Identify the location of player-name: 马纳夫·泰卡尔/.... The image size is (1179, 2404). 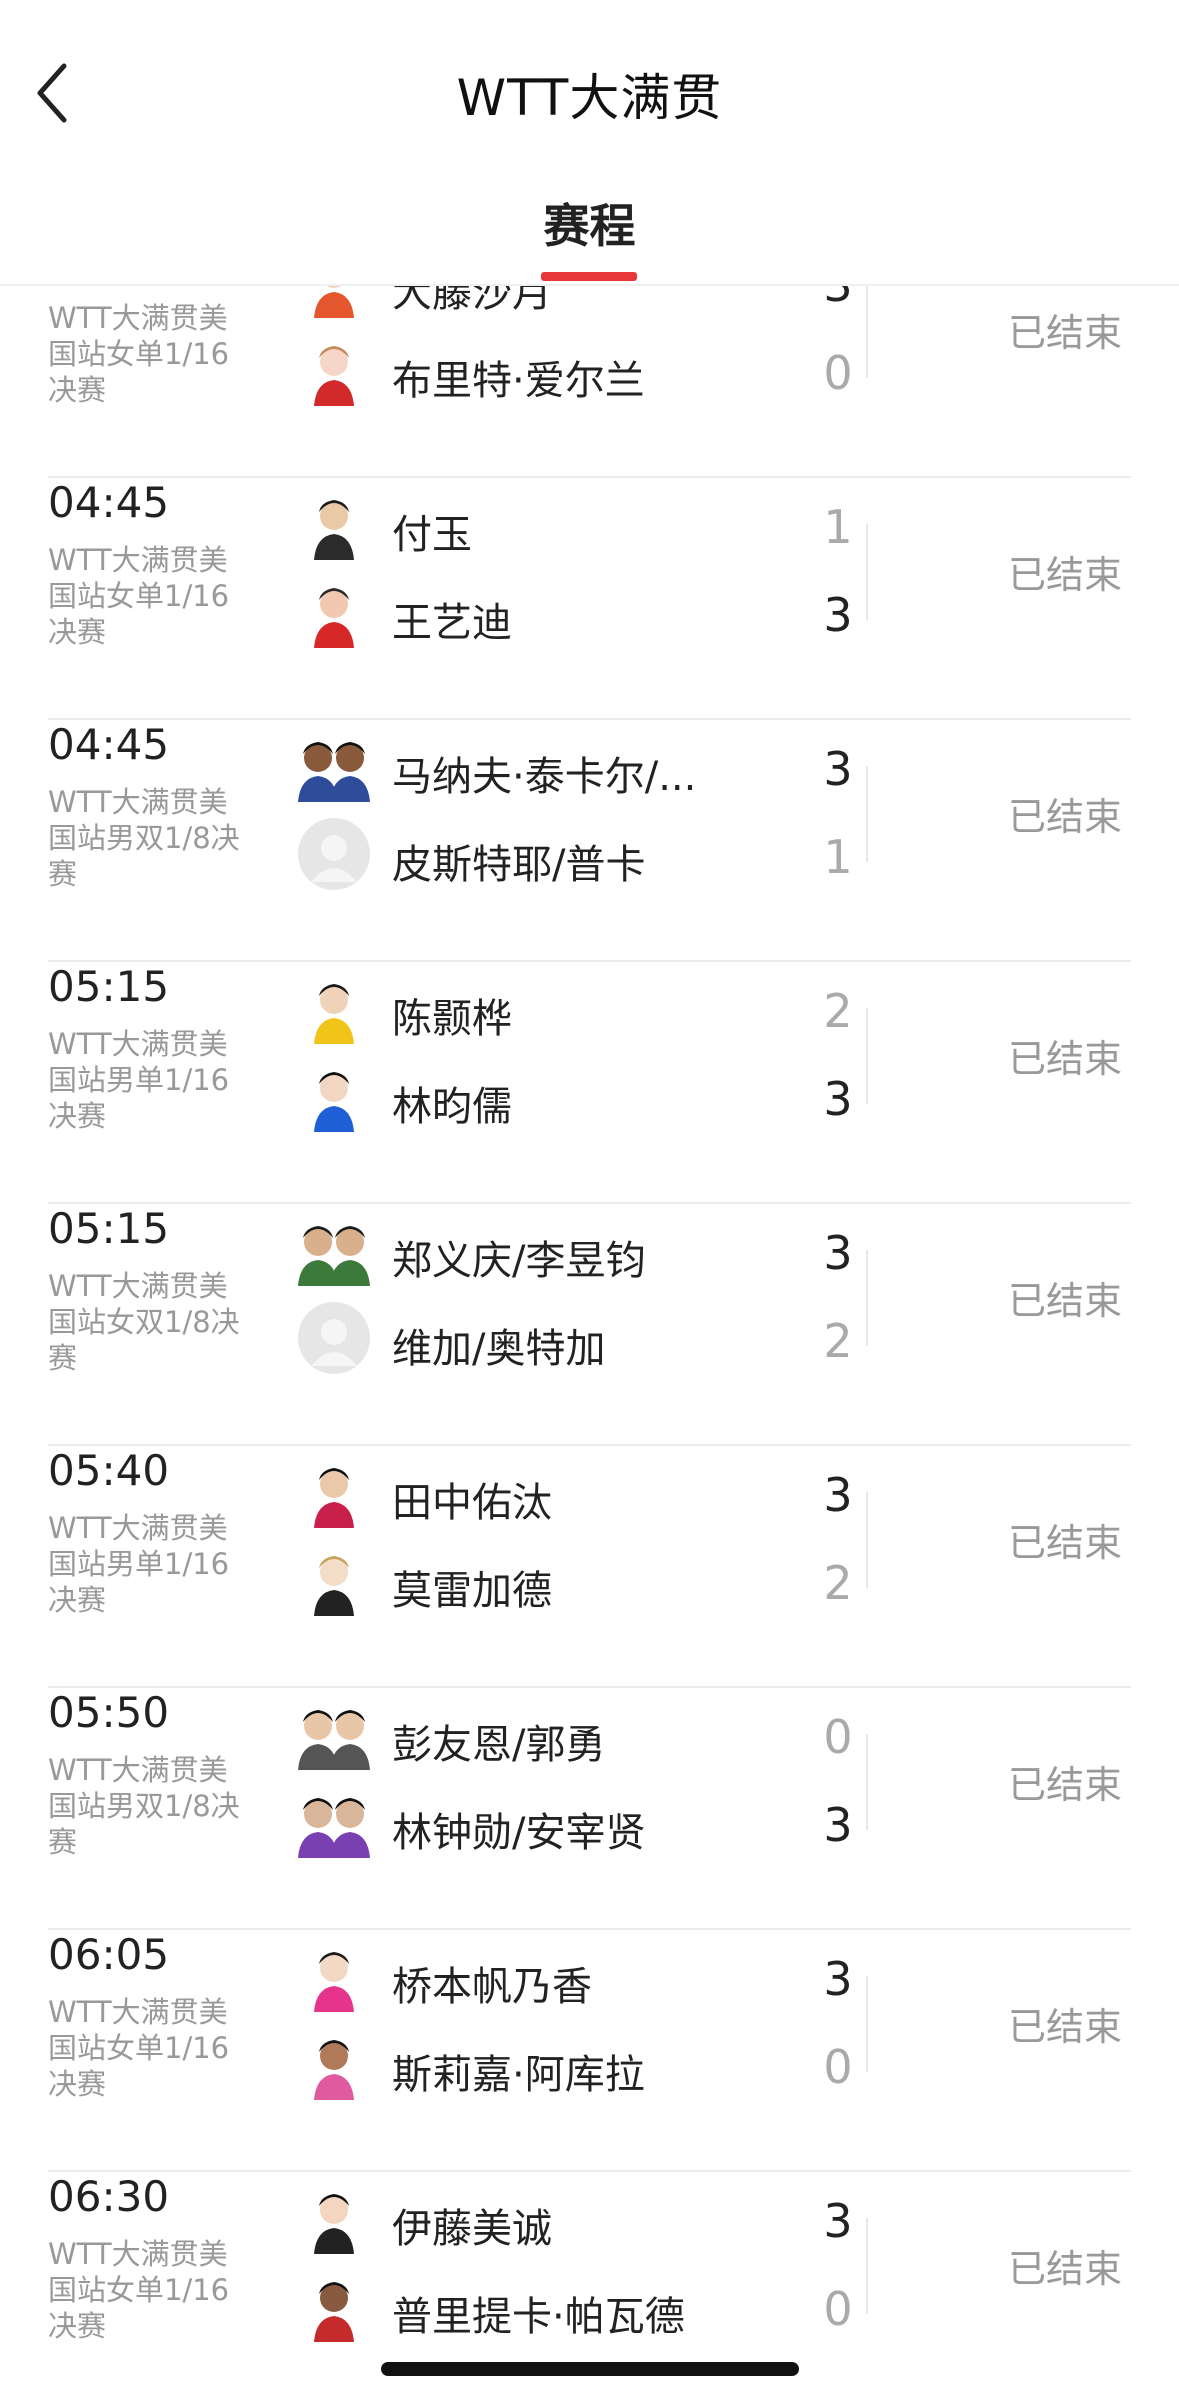
(544, 777).